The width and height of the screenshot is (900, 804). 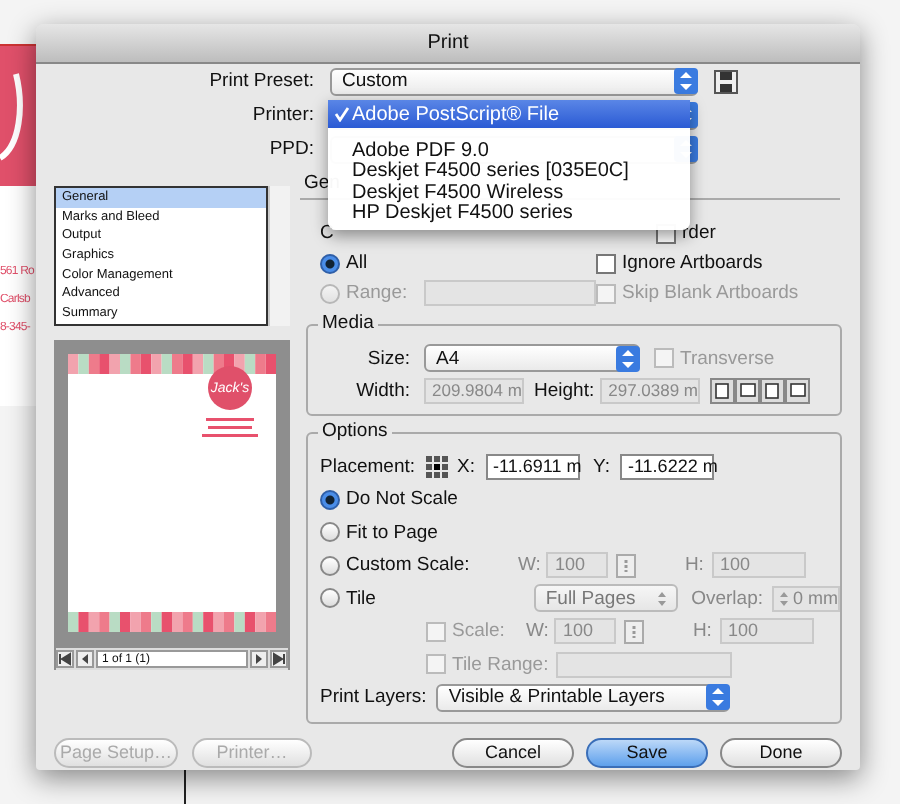 What do you see at coordinates (532, 466) in the screenshot?
I see `x-field: -11.6911 m` at bounding box center [532, 466].